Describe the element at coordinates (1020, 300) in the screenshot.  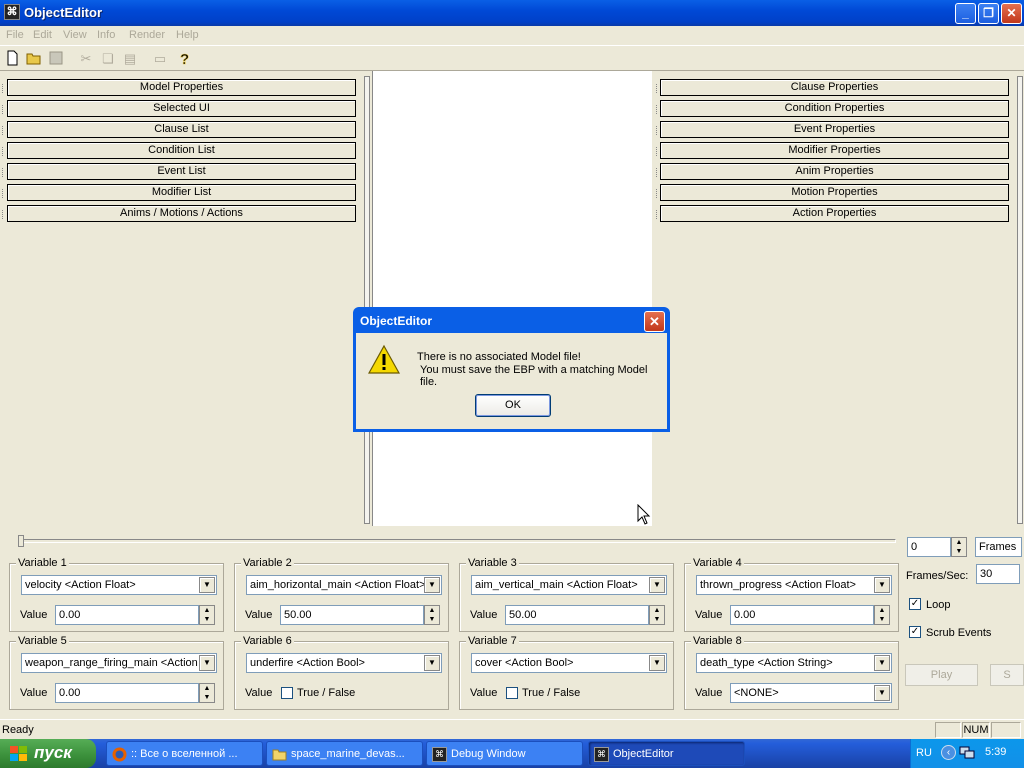
I see `right-panel-scrollbar` at that location.